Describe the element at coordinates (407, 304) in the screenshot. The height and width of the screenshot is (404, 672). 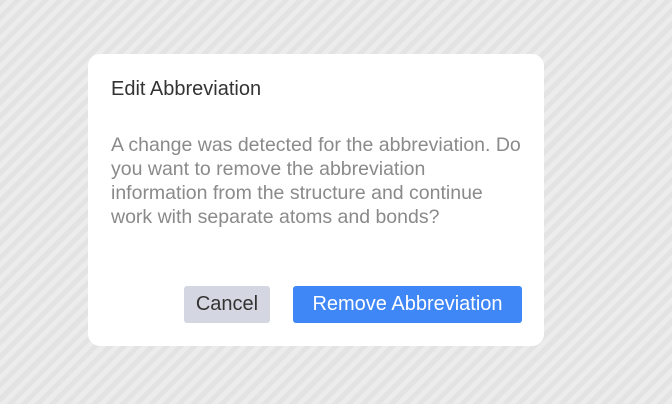
I see `remove-abbreviation-button: Remove Abbreviation` at that location.